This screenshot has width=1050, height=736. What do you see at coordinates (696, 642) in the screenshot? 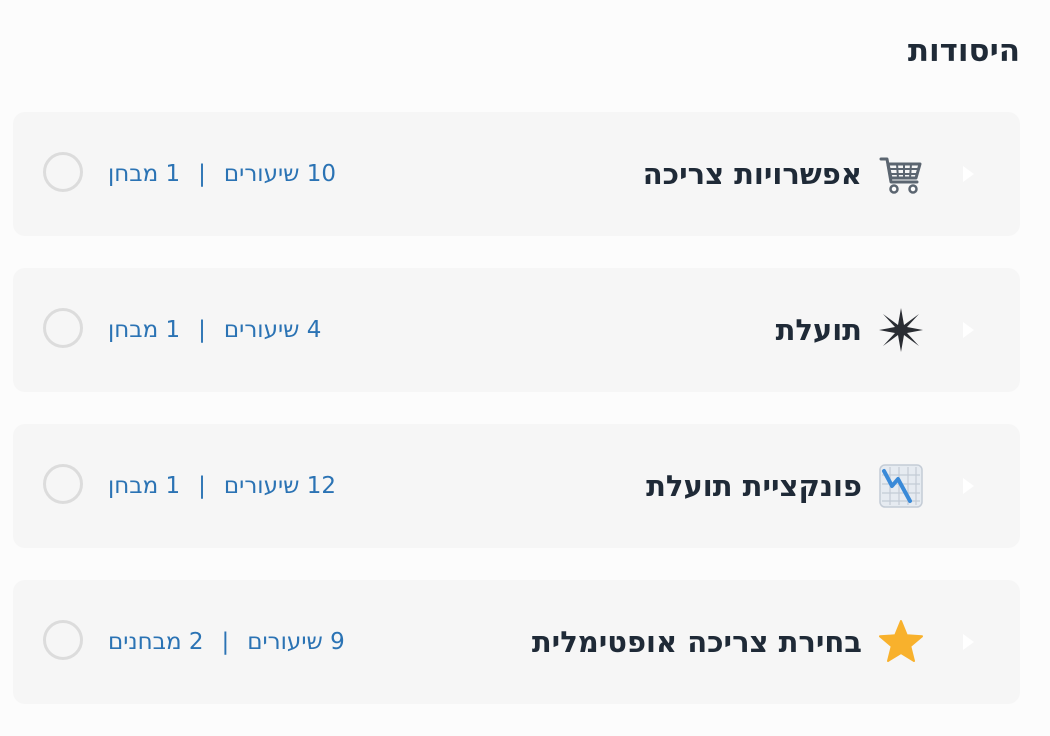
I see `unit-title: בחירת צריכה אופטימלית` at bounding box center [696, 642].